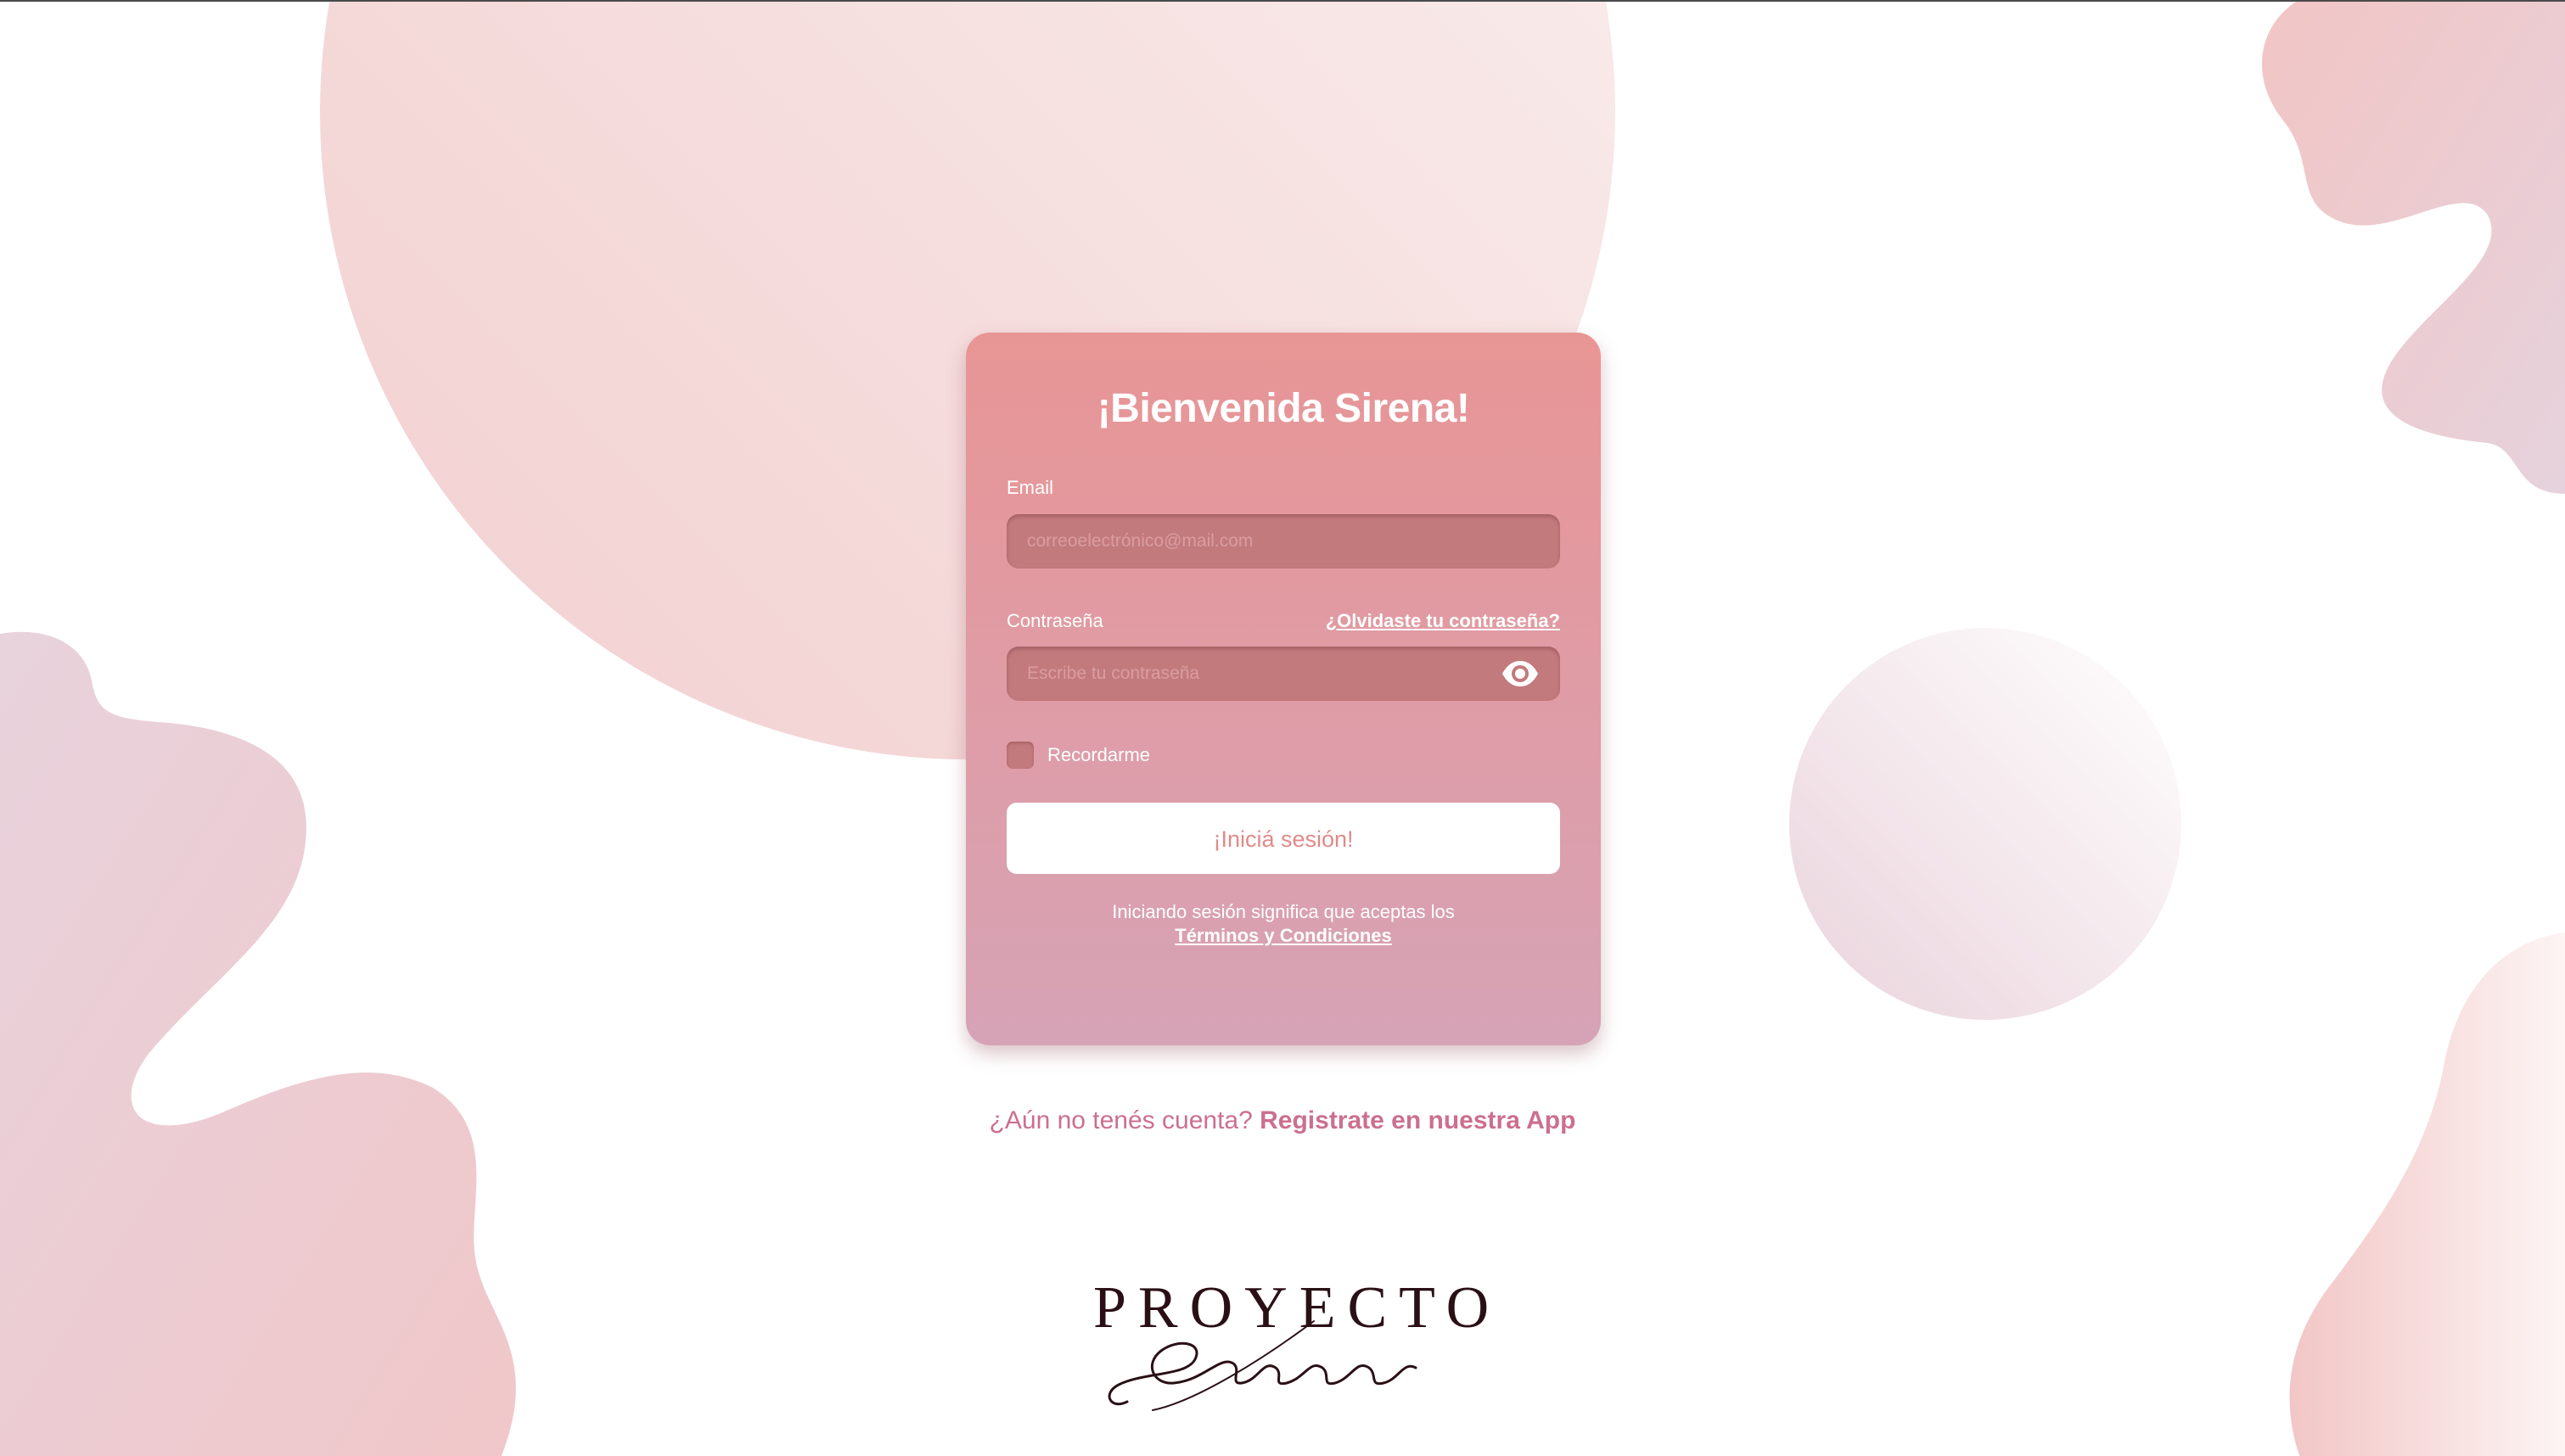 The height and width of the screenshot is (1456, 2565). What do you see at coordinates (1985, 824) in the screenshot?
I see `small-decorative-circle` at bounding box center [1985, 824].